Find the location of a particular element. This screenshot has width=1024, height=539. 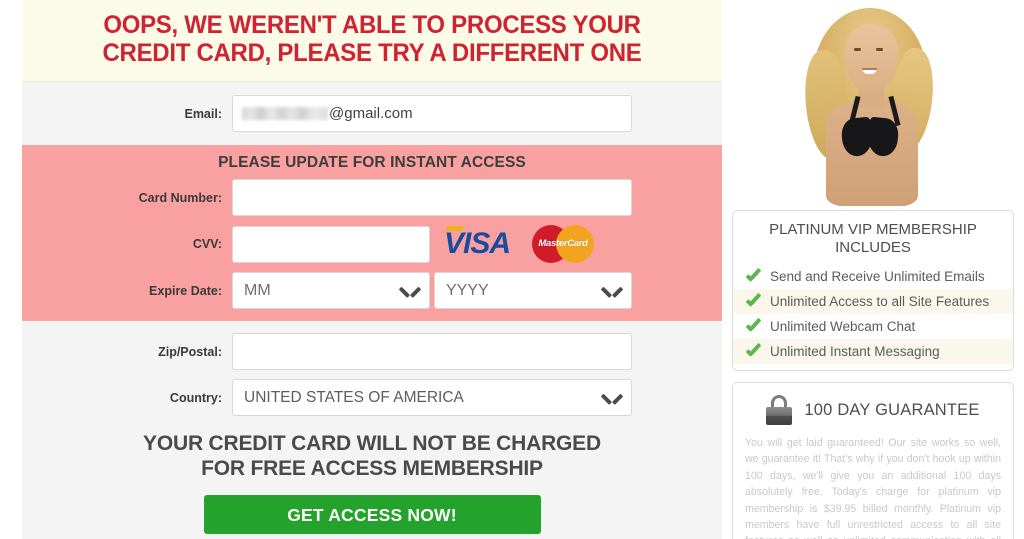

expire-month-select: MM is located at coordinates (331, 290).